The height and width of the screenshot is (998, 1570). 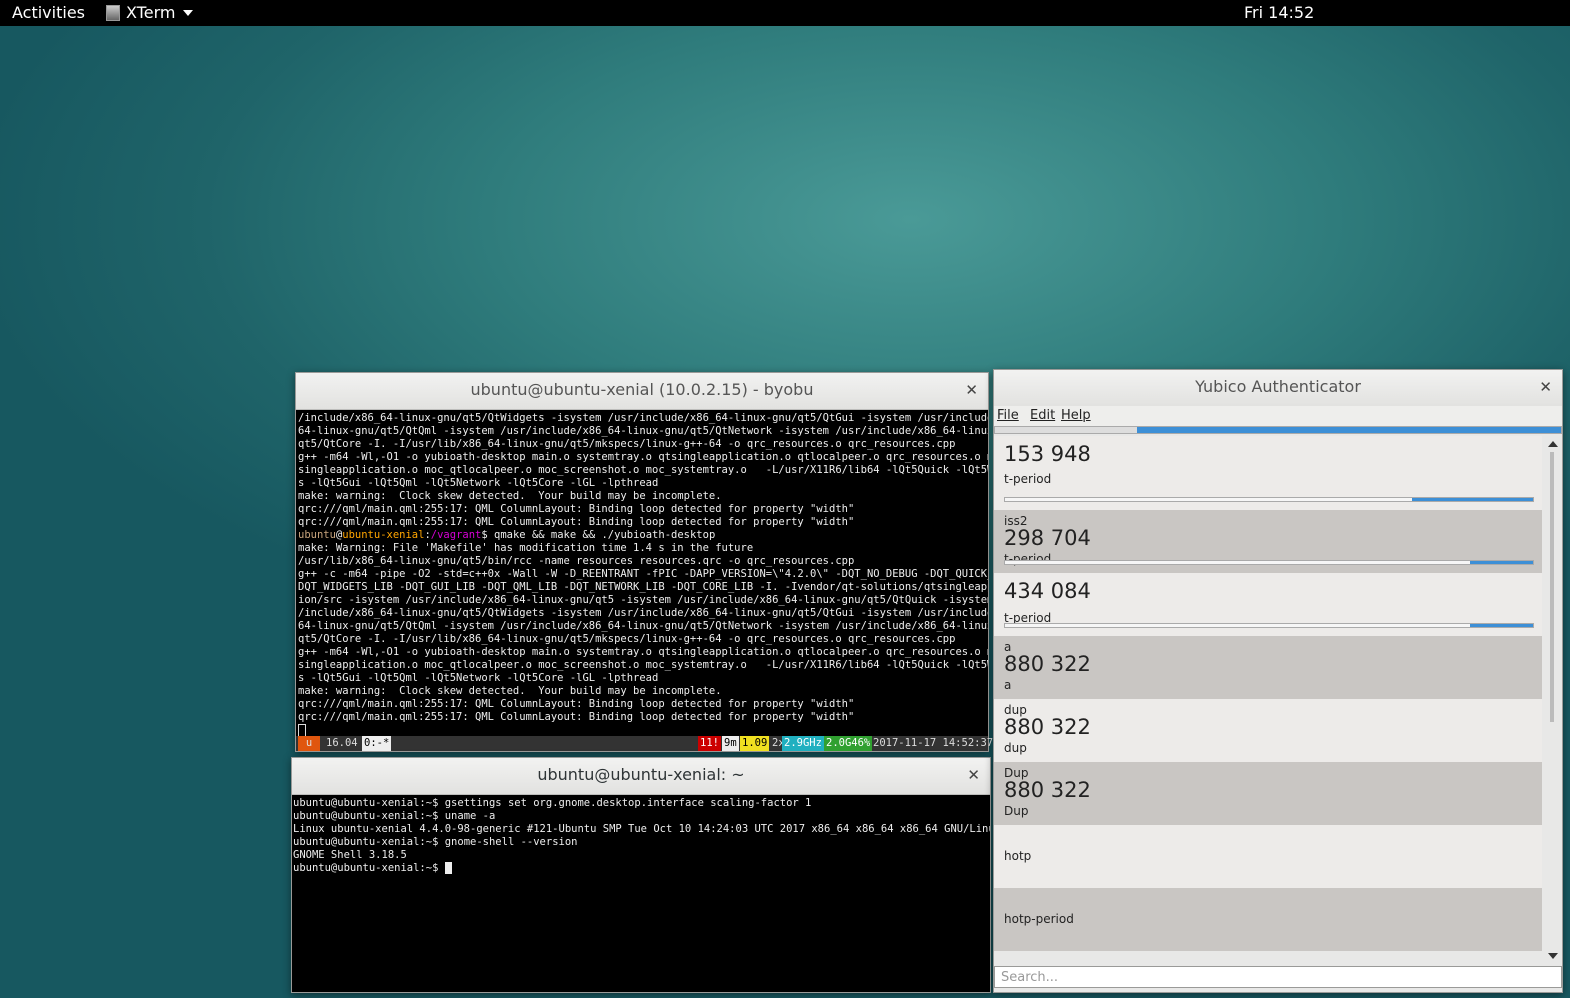 I want to click on output: GNOME Shell 3.18.5, so click(x=350, y=855).